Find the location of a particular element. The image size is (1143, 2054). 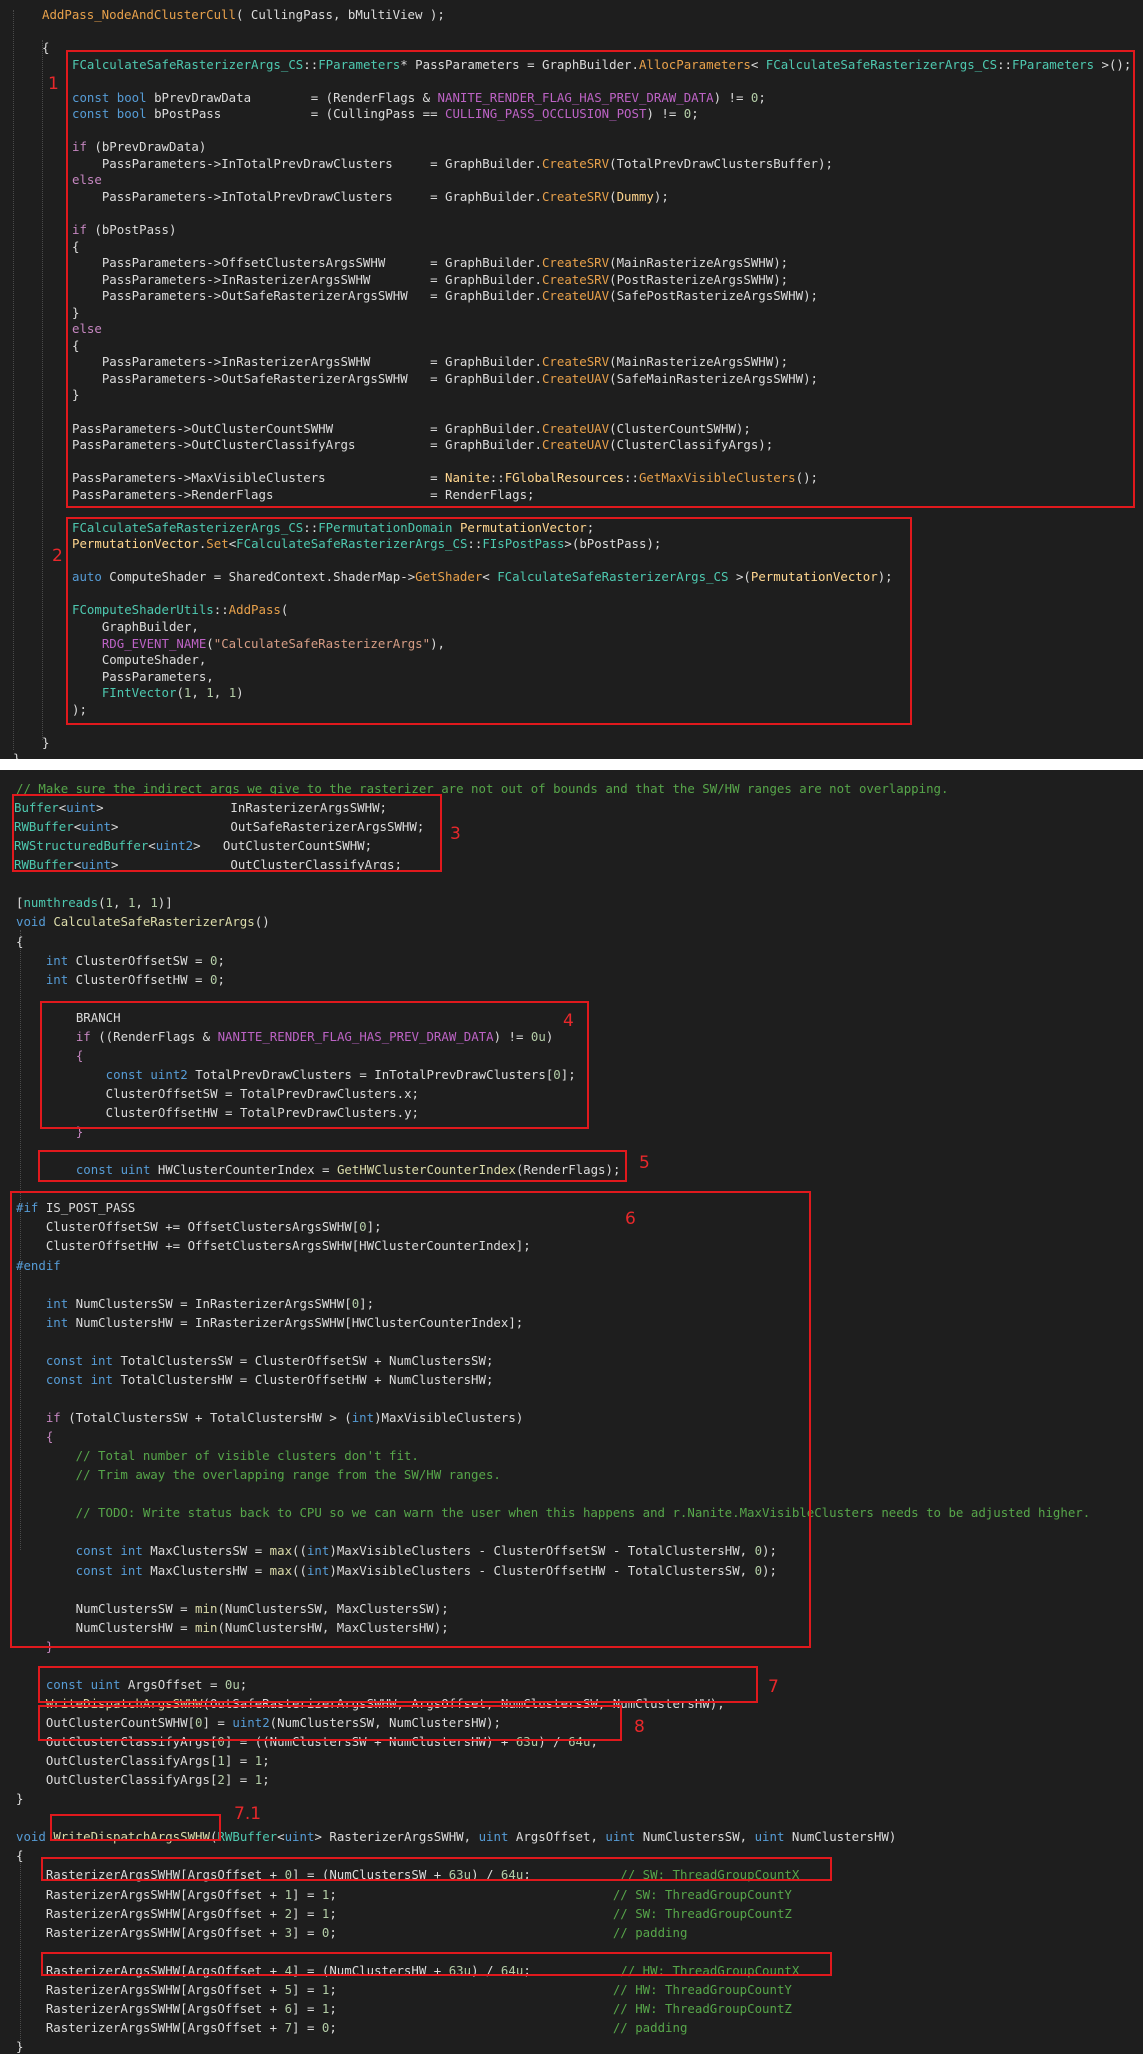

code-line: int ClusterOffsetHW = 0; is located at coordinates (120, 979).